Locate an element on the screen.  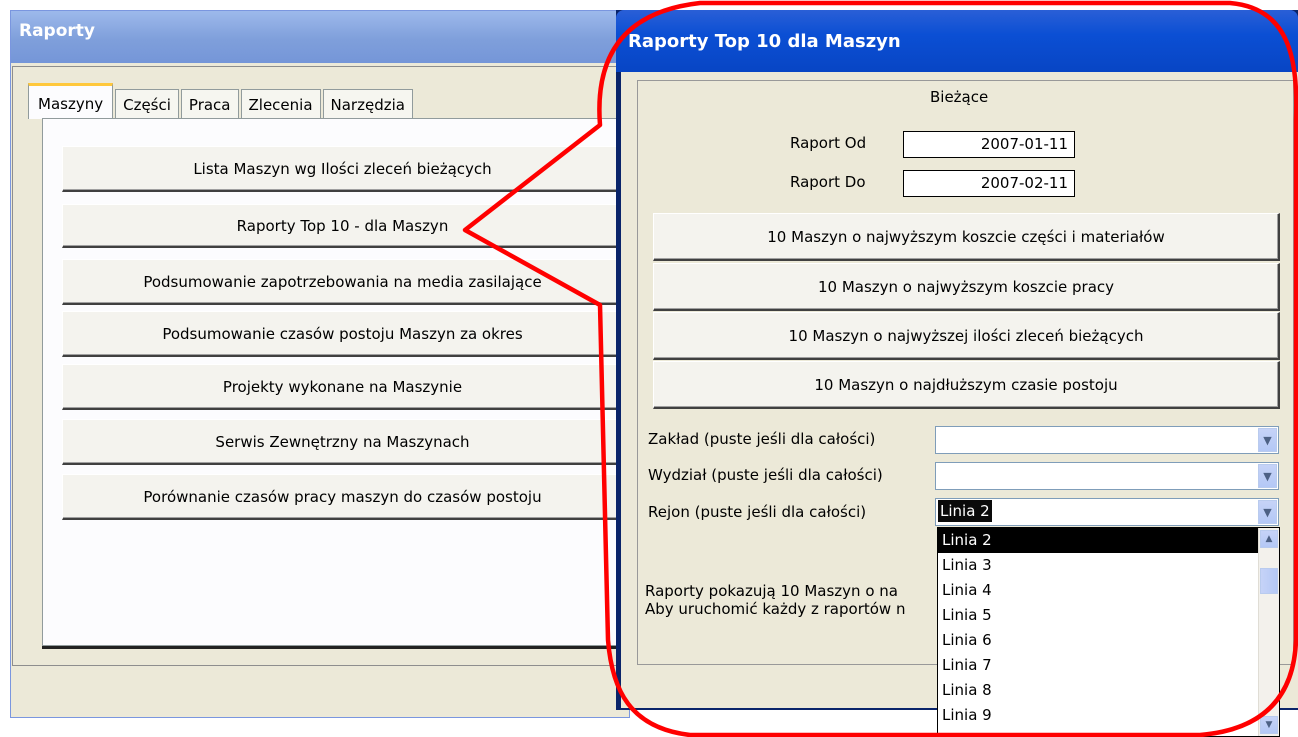
dropdown-option: Linia 3 is located at coordinates (1108, 565).